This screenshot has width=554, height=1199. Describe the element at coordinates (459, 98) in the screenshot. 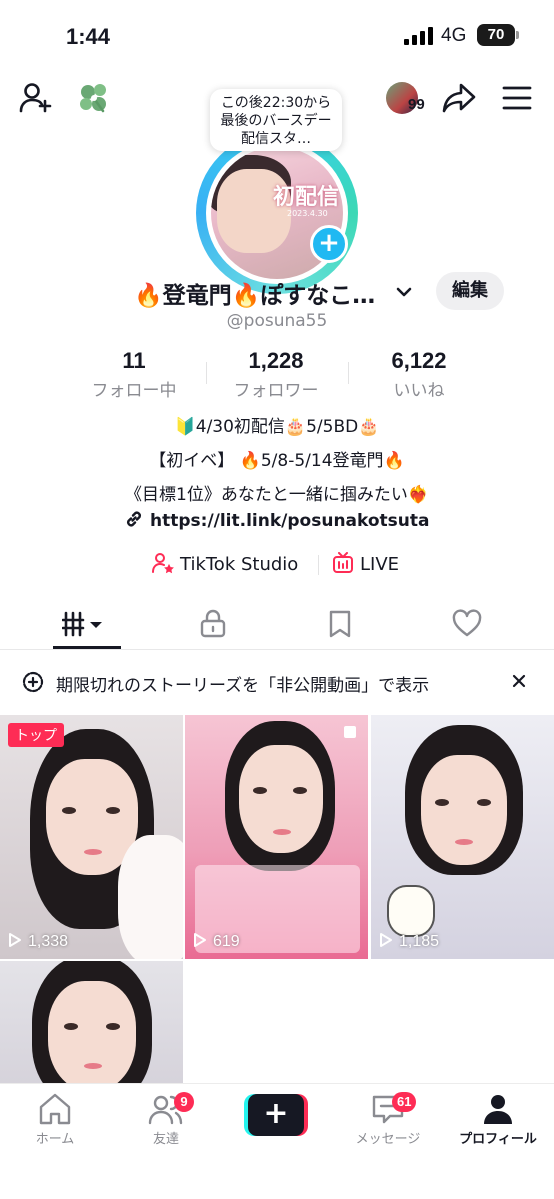

I see `share-icon` at that location.